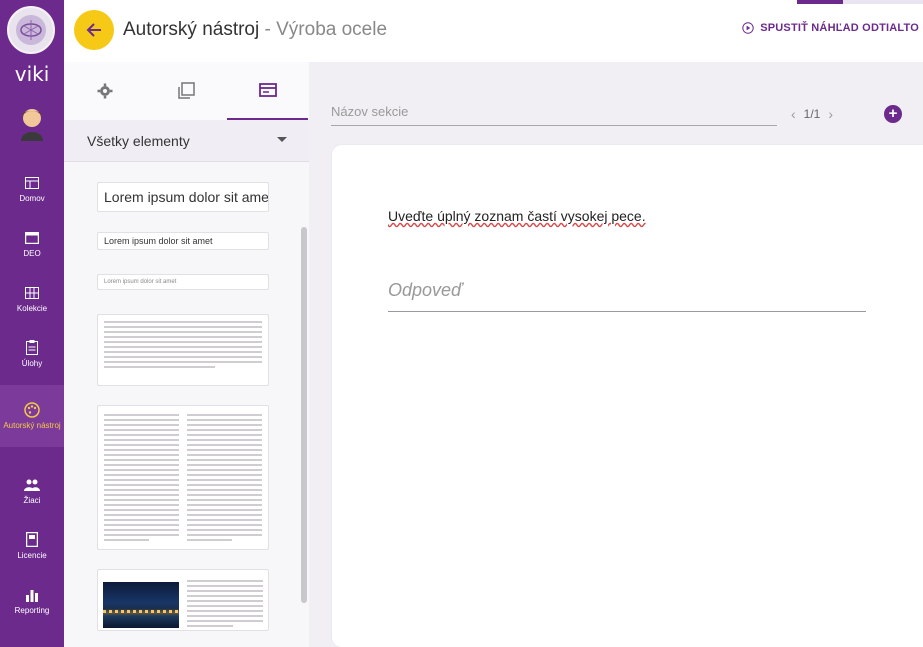  I want to click on nav-item-licencie: Licencie, so click(32, 546).